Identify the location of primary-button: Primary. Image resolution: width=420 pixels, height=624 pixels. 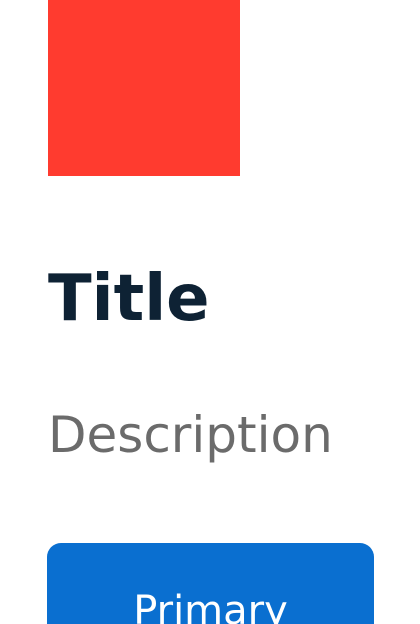
(210, 583).